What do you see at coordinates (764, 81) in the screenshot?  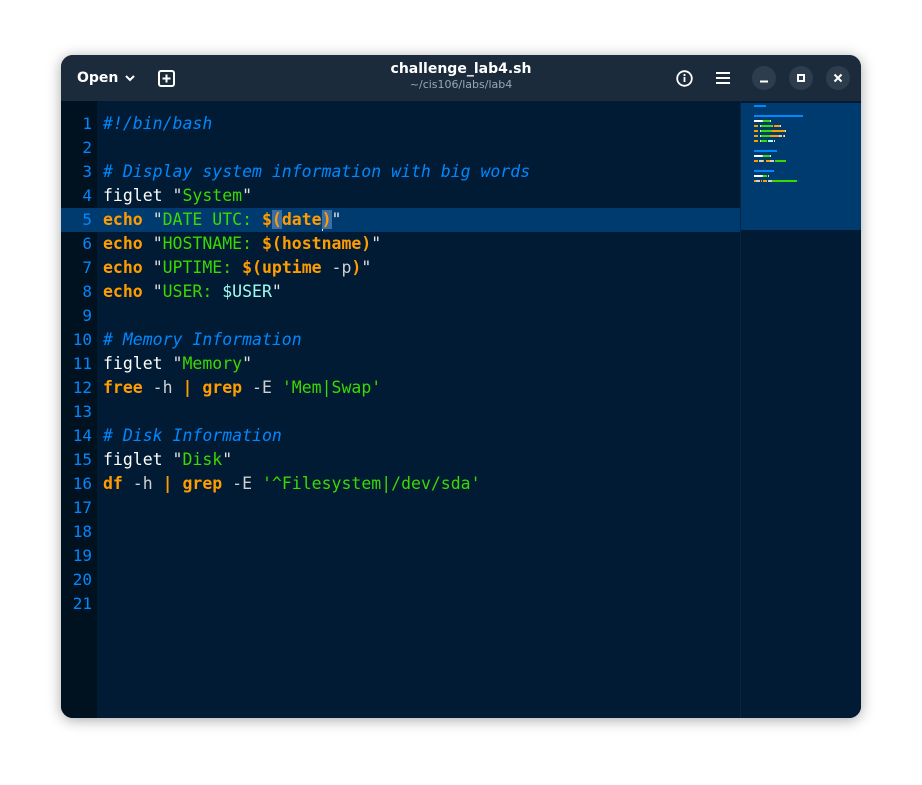 I see `minimize-icon` at bounding box center [764, 81].